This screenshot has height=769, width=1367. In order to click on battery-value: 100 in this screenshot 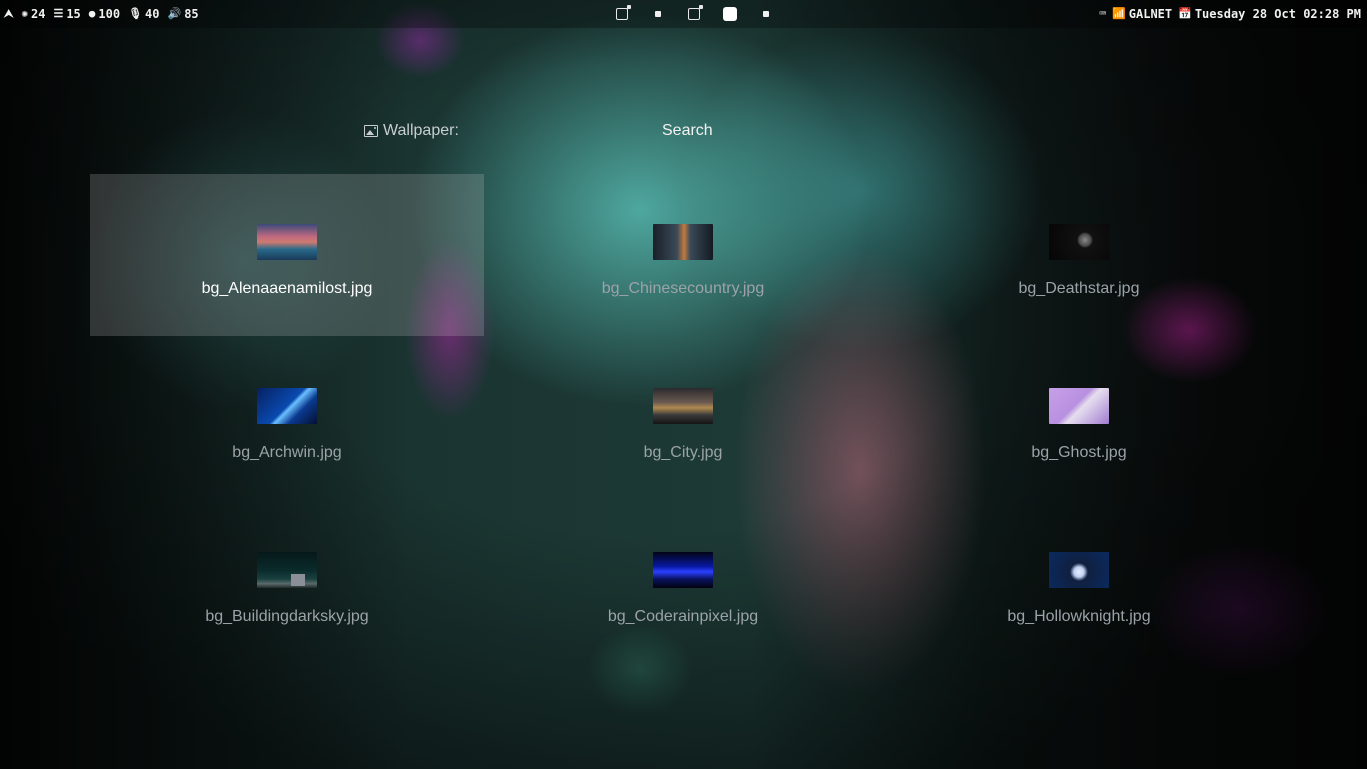, I will do `click(109, 14)`.